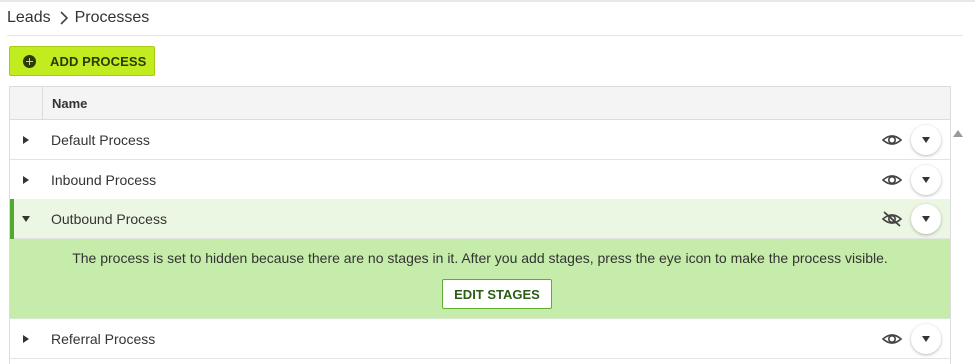  What do you see at coordinates (26, 103) in the screenshot?
I see `expand-column-header` at bounding box center [26, 103].